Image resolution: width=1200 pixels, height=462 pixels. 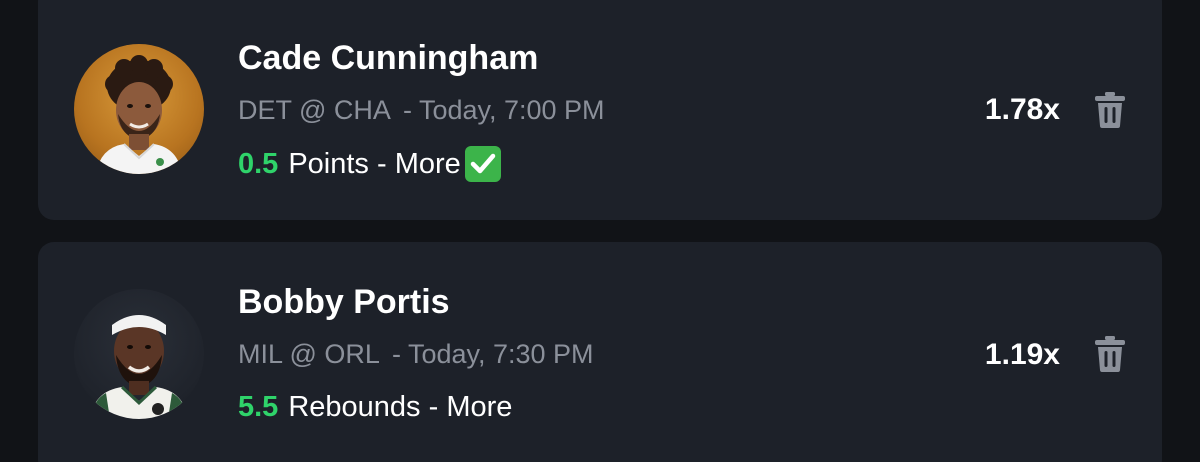 I want to click on pick-line: 5.5 Rebounds - More, so click(x=416, y=407).